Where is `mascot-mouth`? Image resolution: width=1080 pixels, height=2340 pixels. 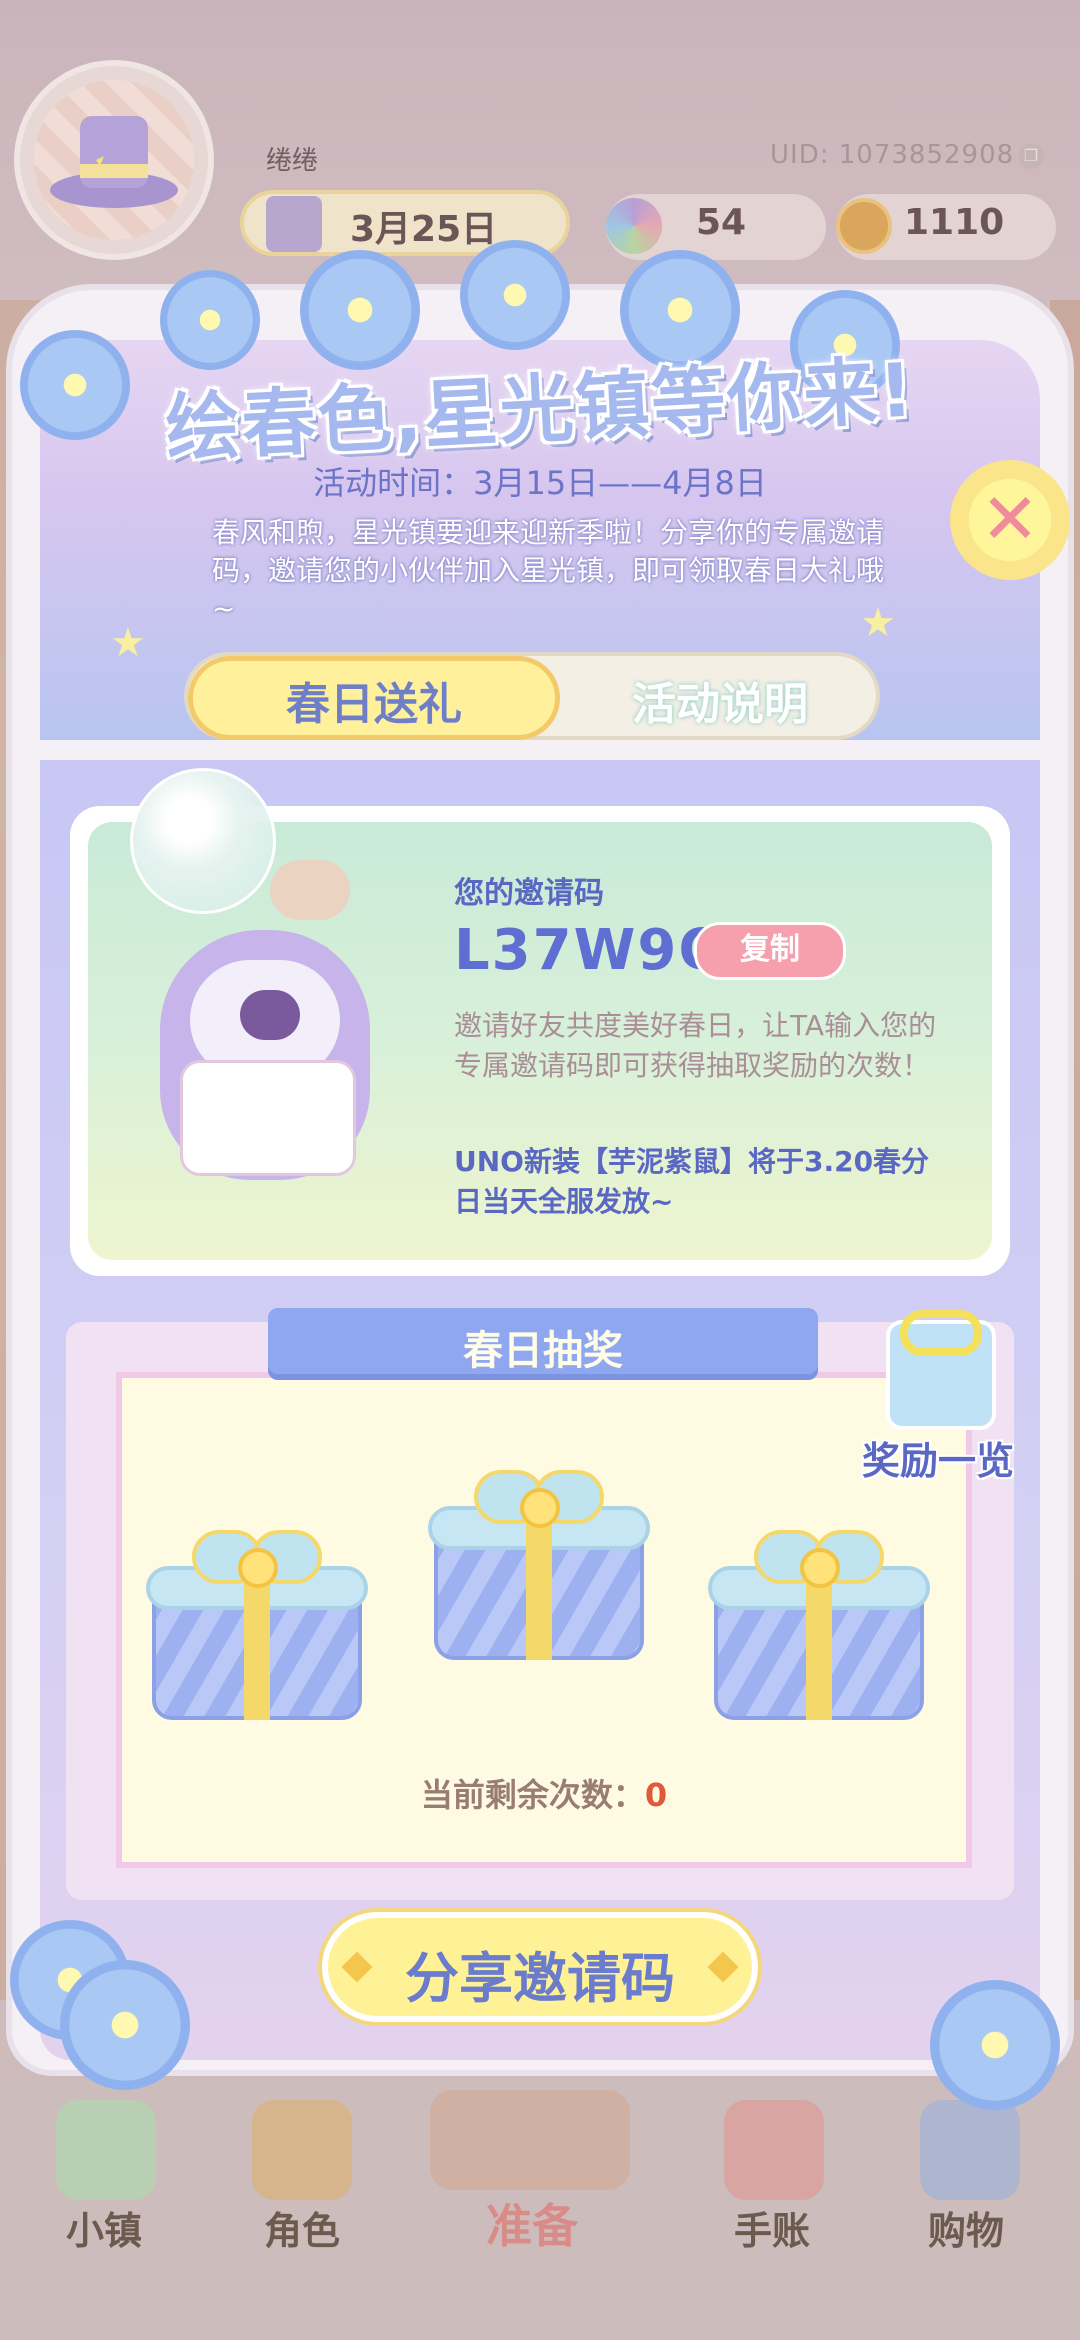
mascot-mouth is located at coordinates (270, 1015).